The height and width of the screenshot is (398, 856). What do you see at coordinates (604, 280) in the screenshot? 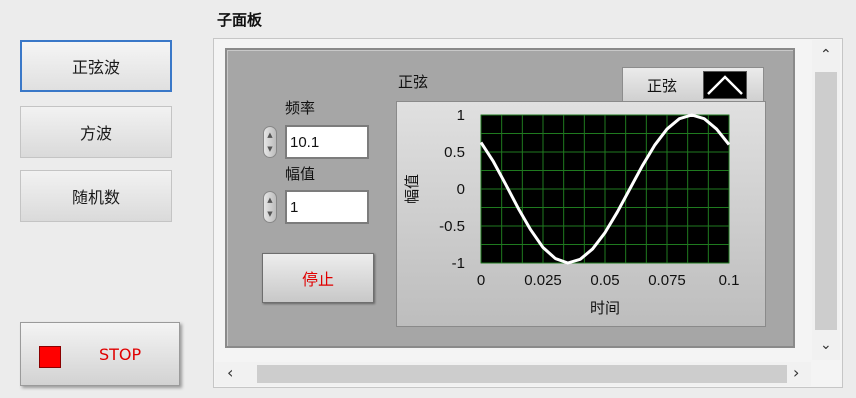
I see `x-tick-label: 0.05` at bounding box center [604, 280].